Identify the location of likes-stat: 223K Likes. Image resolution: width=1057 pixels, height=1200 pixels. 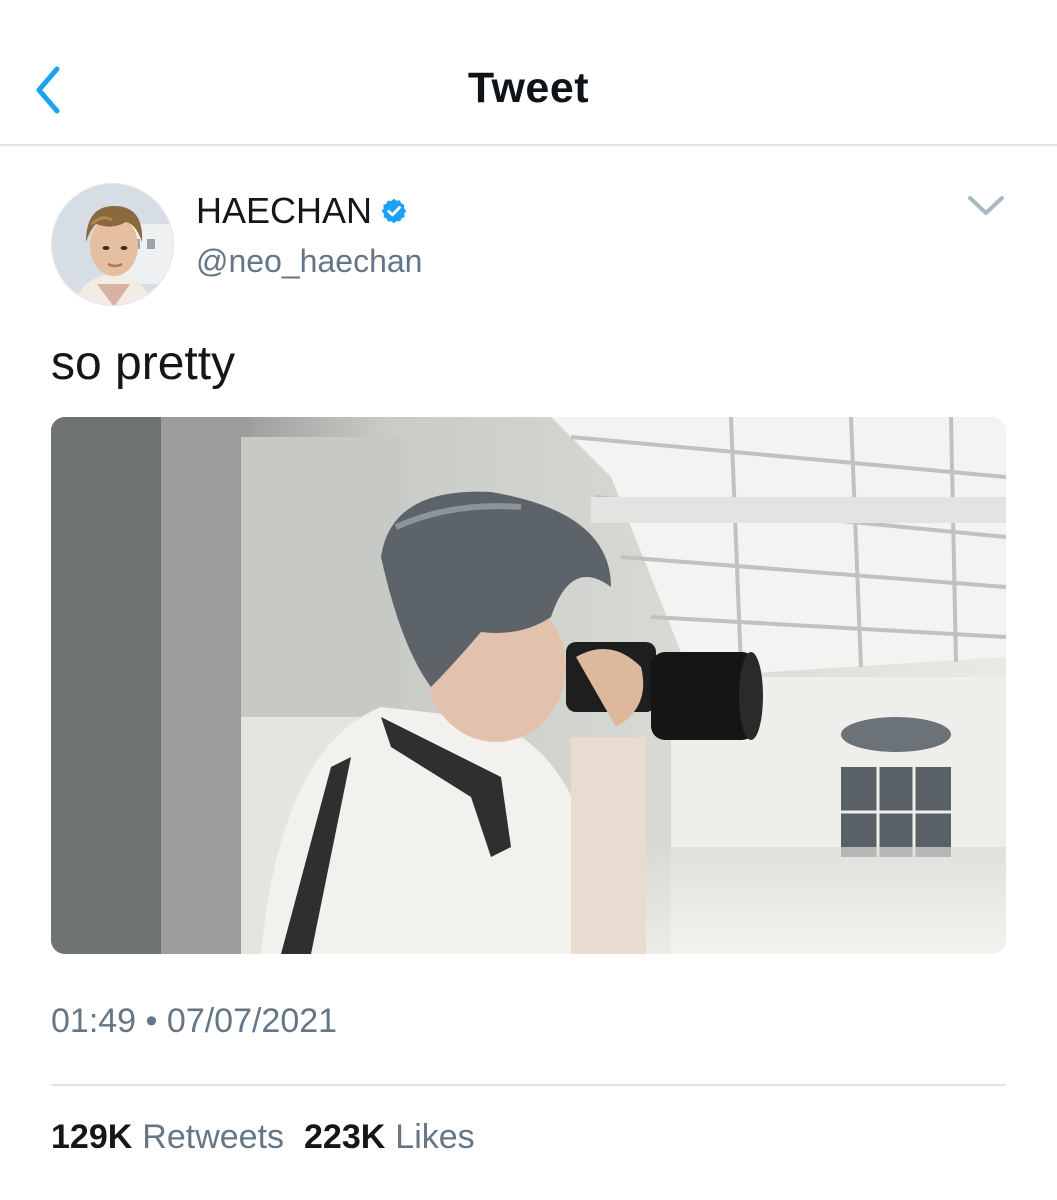
(389, 1137).